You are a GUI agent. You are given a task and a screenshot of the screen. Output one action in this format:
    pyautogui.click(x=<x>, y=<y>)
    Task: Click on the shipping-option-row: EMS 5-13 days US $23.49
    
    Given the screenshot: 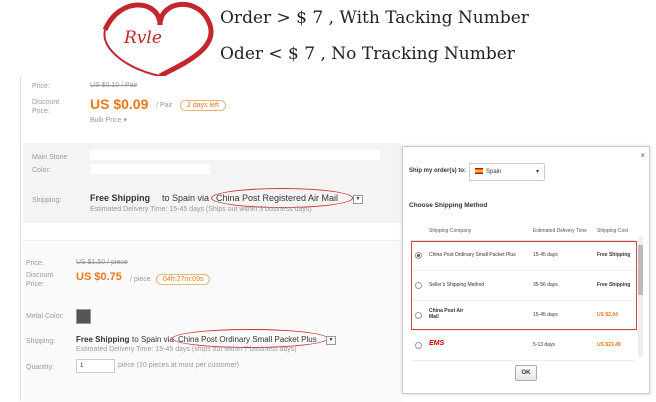 What is the action you would take?
    pyautogui.click(x=523, y=346)
    